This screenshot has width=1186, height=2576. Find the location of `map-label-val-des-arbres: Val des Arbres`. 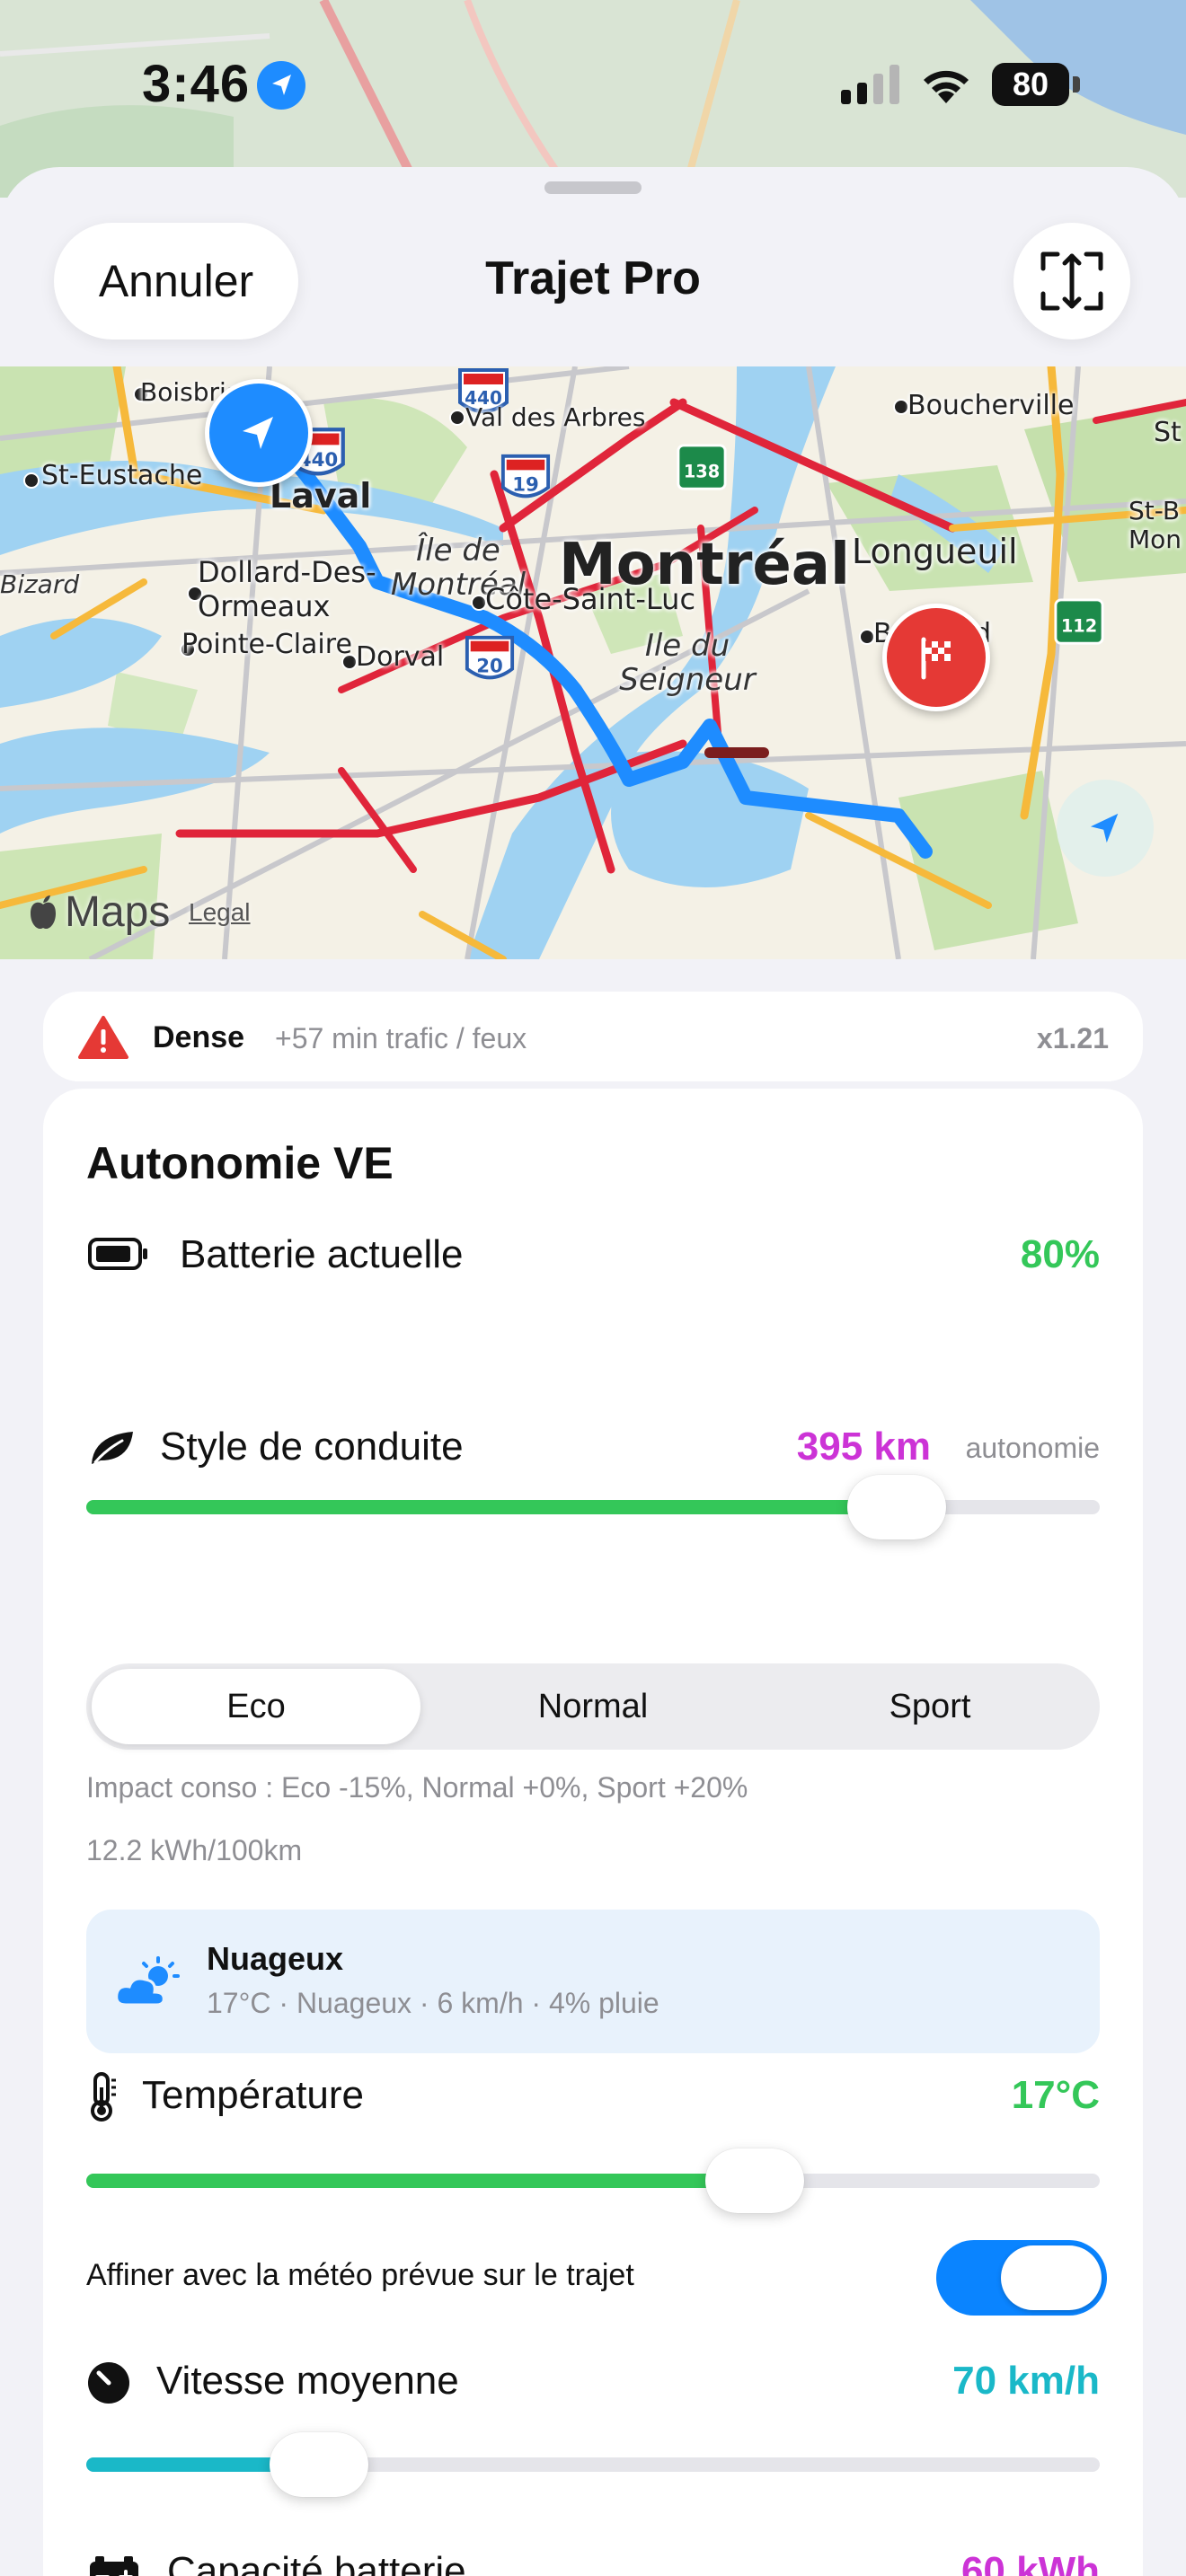

map-label-val-des-arbres: Val des Arbres is located at coordinates (555, 417).